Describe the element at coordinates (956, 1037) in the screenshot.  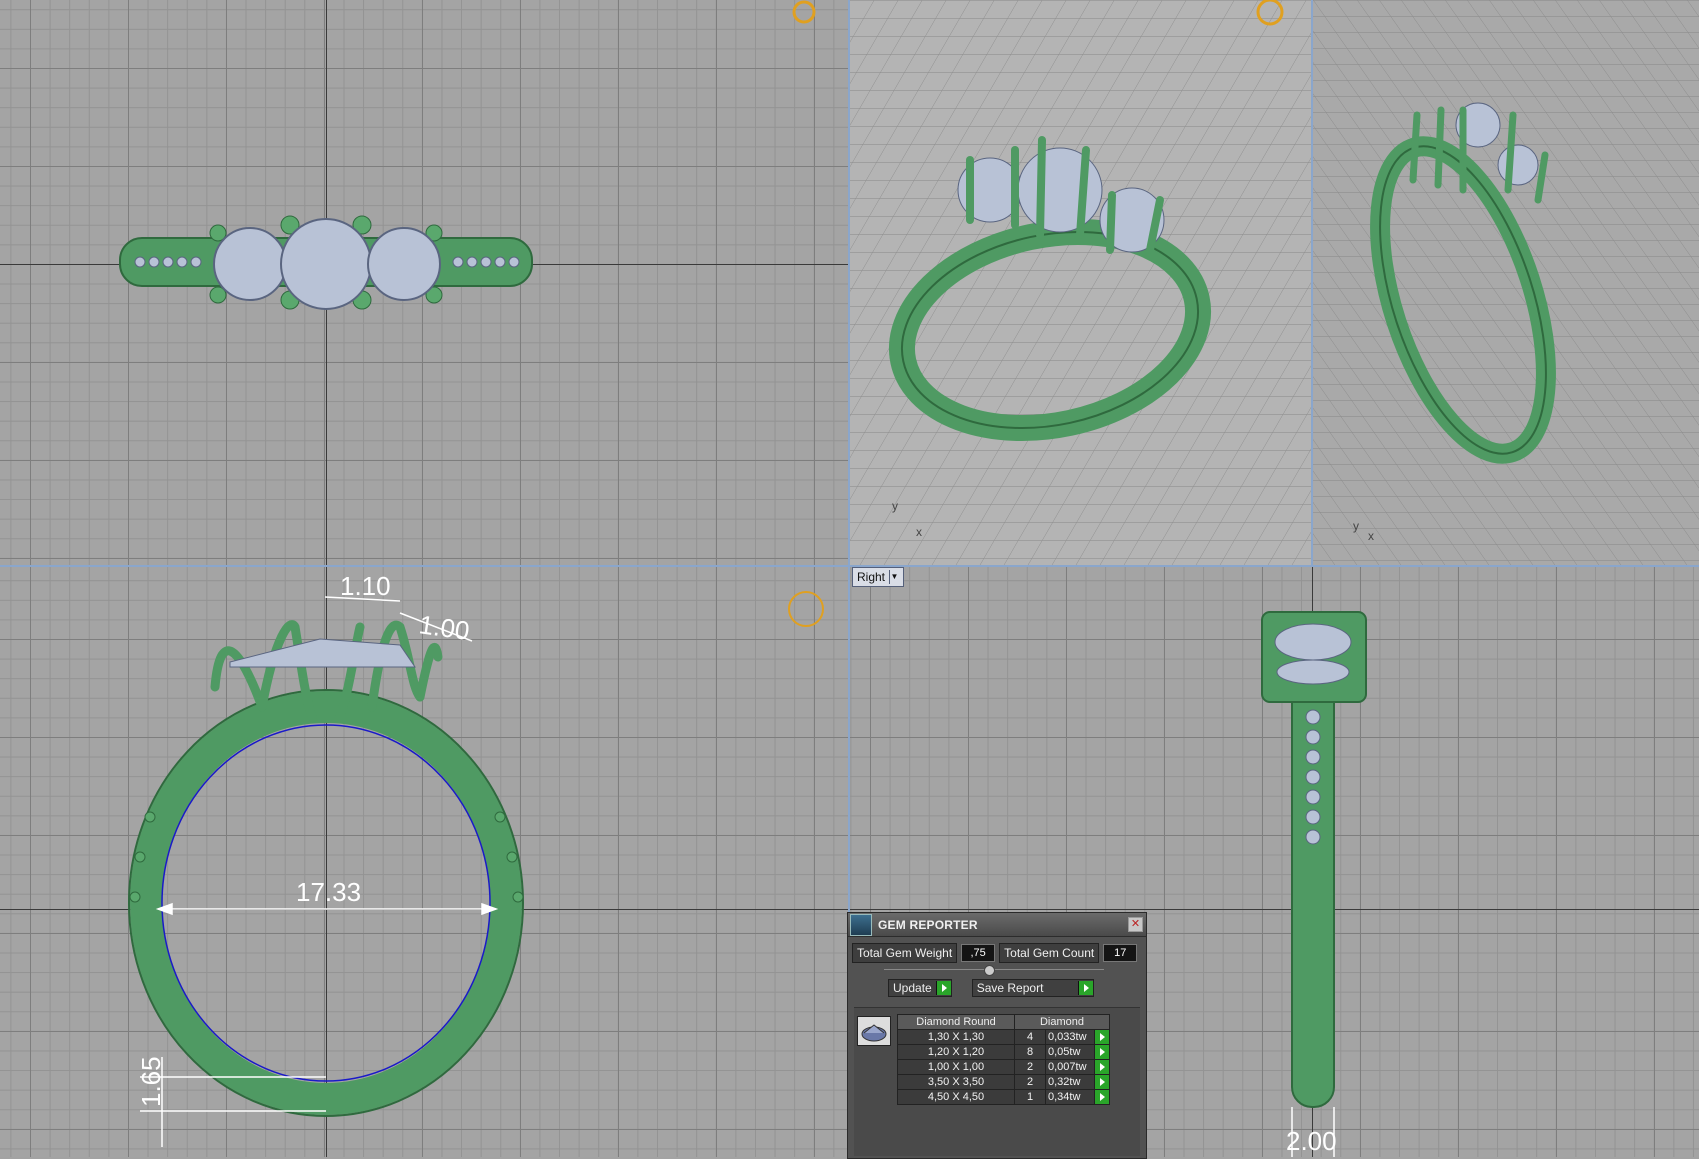
I see `gem-size: 1,30 X 1,30` at that location.